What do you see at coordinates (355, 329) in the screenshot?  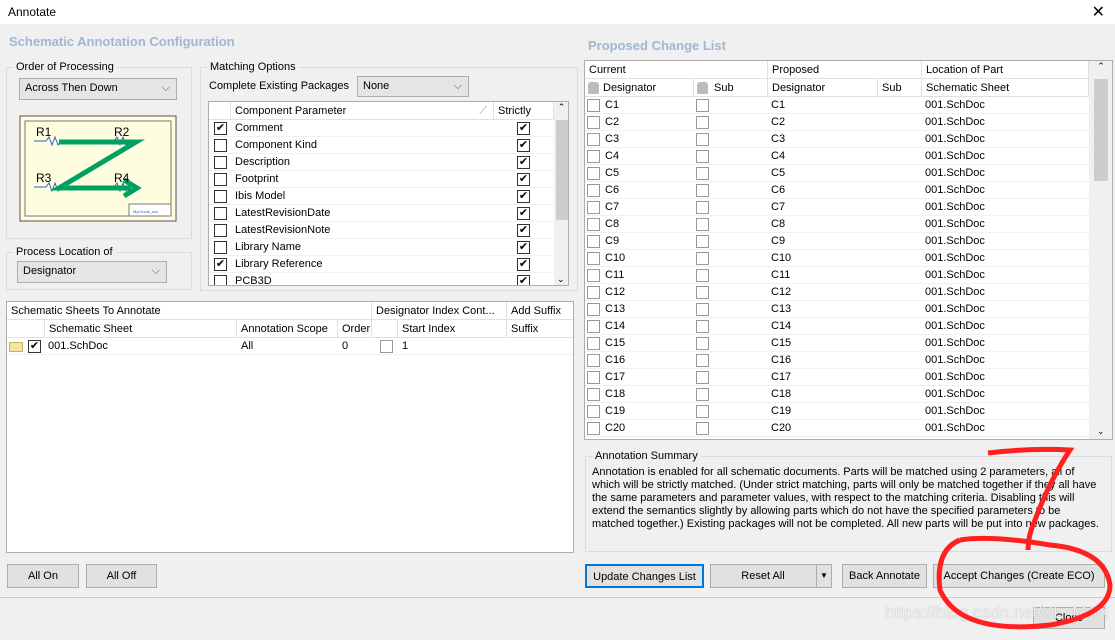 I see `col-order: Order` at bounding box center [355, 329].